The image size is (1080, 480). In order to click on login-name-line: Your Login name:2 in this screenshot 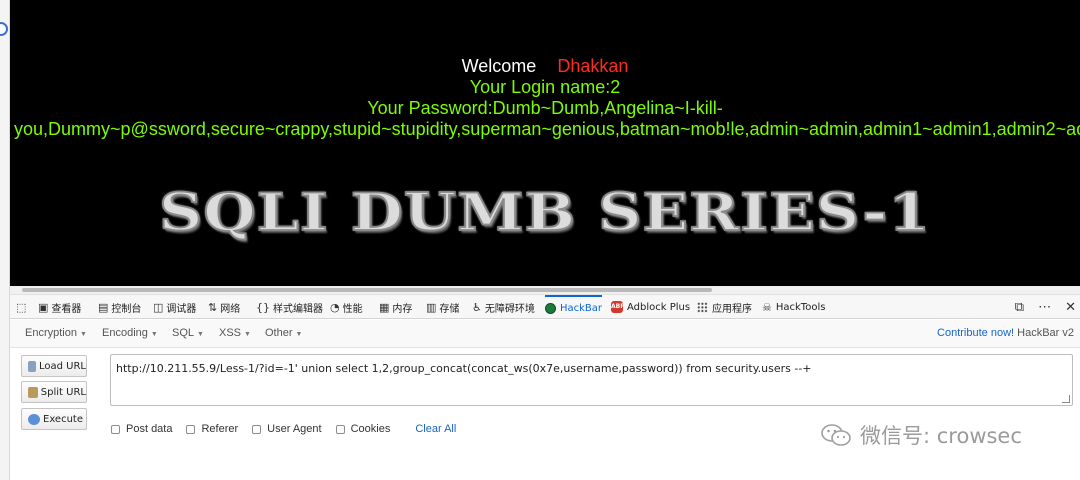, I will do `click(545, 87)`.